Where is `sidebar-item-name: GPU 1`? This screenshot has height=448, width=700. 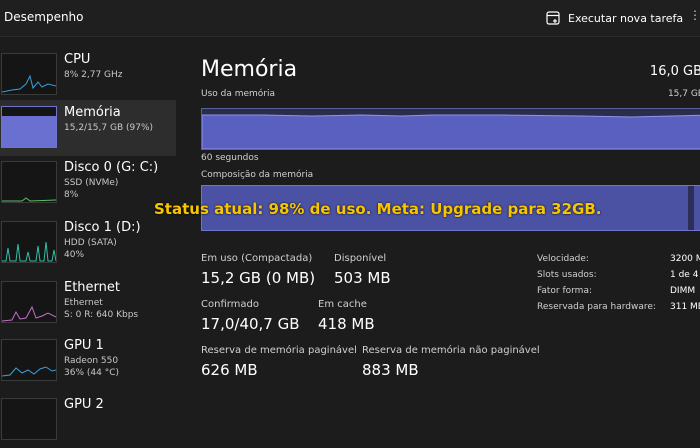 sidebar-item-name: GPU 1 is located at coordinates (84, 345).